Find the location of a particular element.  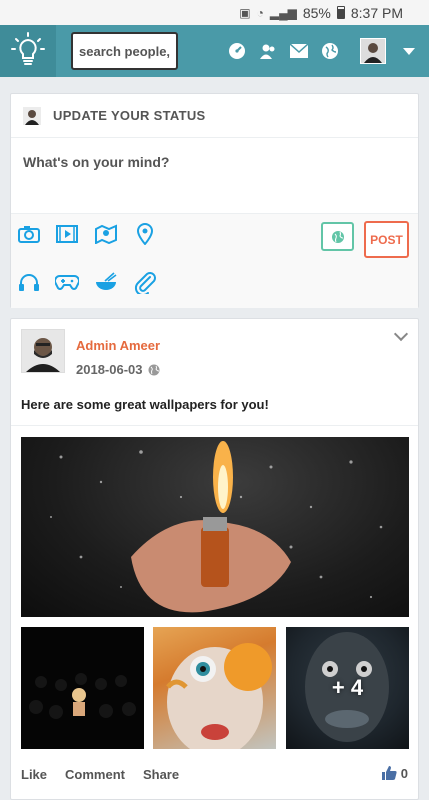

clock: 8:37 PM is located at coordinates (376, 12).